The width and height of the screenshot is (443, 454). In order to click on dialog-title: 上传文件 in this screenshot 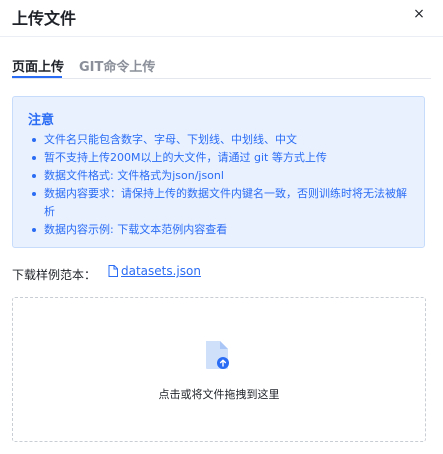, I will do `click(44, 18)`.